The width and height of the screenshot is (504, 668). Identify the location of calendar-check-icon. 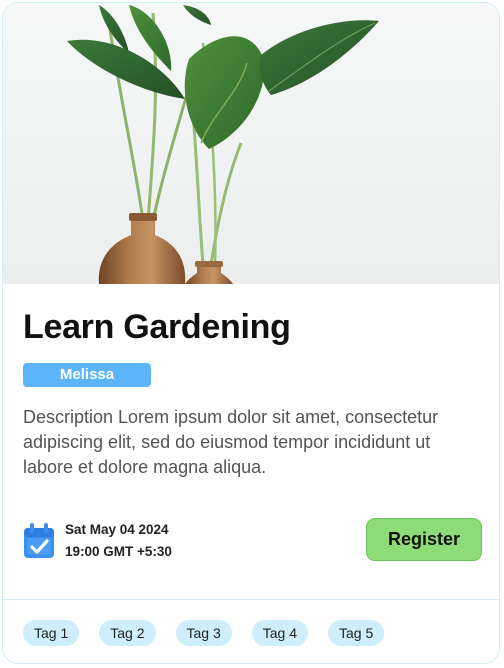
(39, 540).